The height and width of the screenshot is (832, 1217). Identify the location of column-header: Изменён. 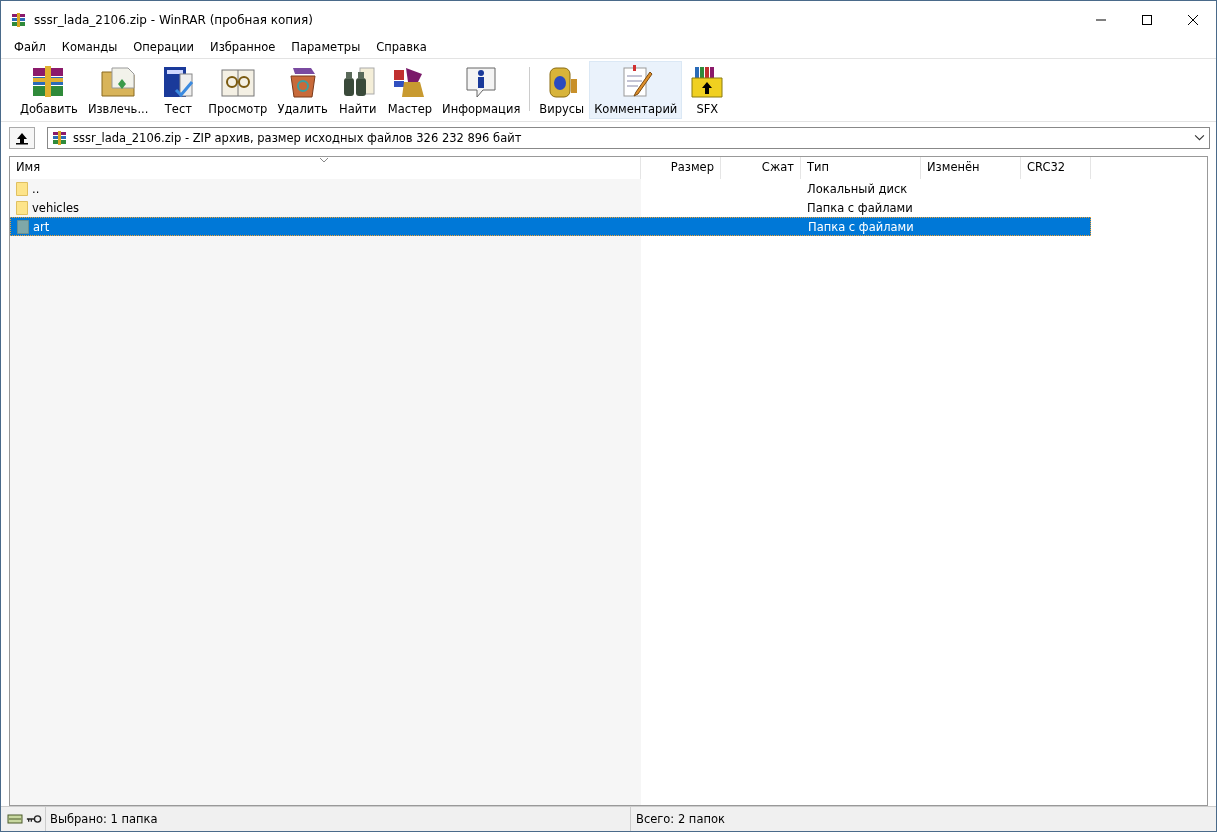
(971, 168).